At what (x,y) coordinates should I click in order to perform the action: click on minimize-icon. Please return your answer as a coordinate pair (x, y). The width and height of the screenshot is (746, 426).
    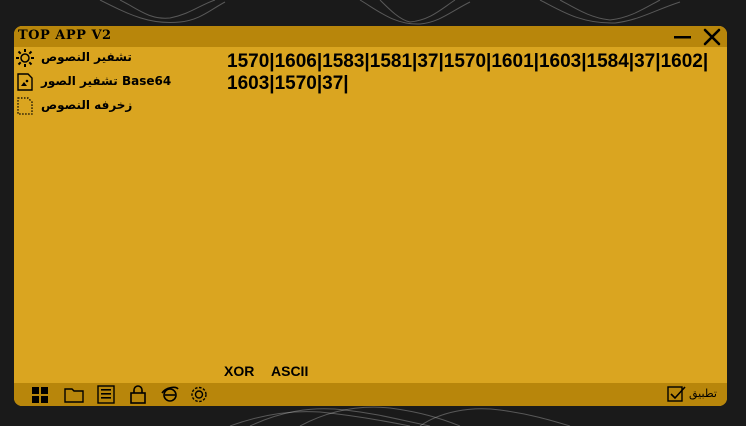
    Looking at the image, I should click on (682, 37).